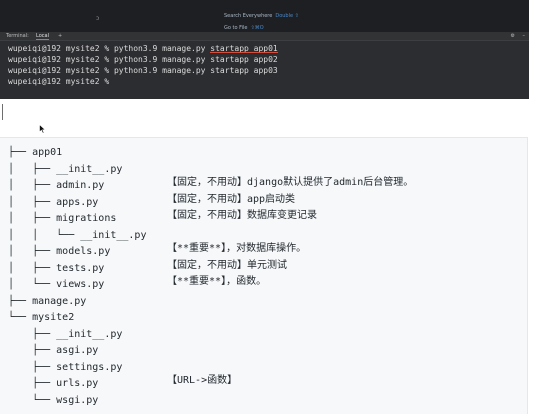  Describe the element at coordinates (59, 251) in the screenshot. I see `tree-entry: │ ├── models.py` at that location.